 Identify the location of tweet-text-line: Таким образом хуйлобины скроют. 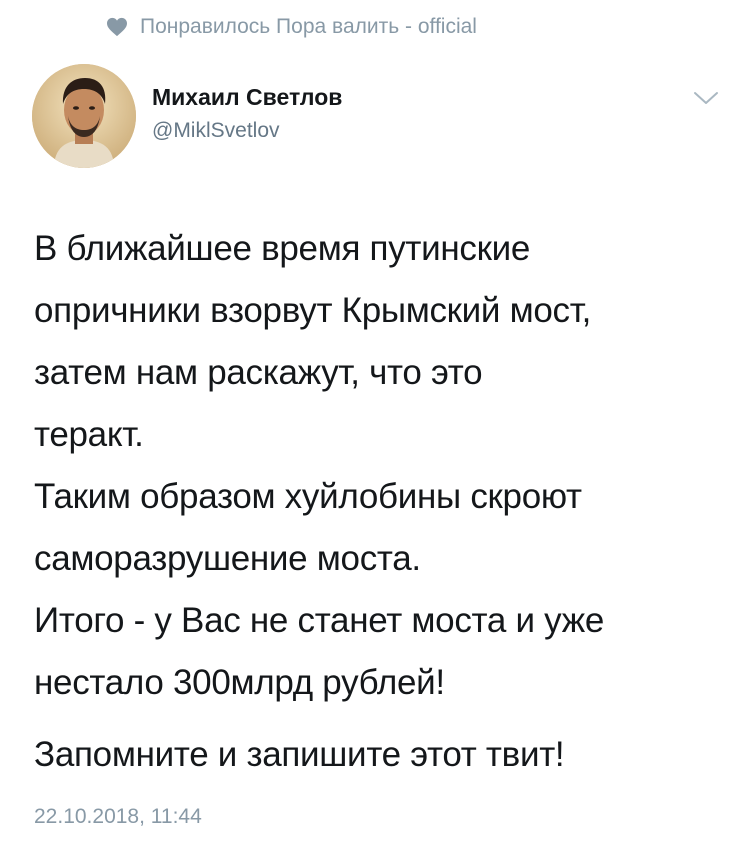
(308, 496).